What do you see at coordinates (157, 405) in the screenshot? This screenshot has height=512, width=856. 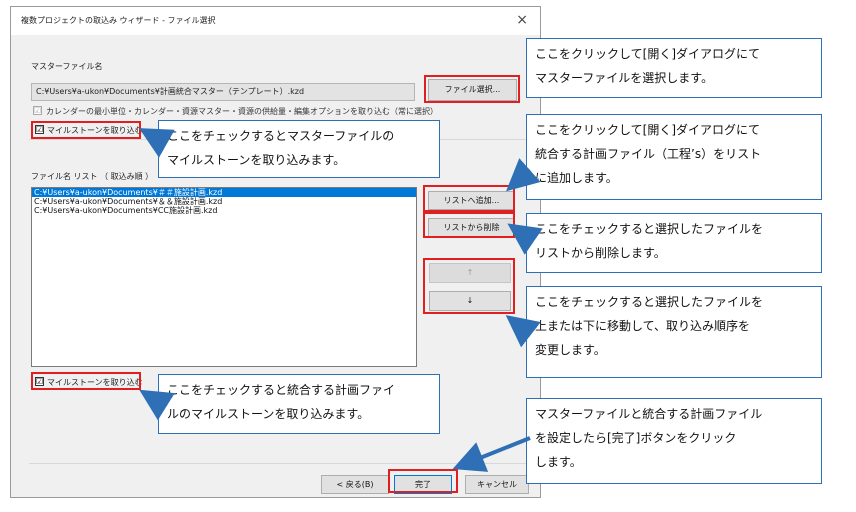 I see `arrow-list-milestone` at bounding box center [157, 405].